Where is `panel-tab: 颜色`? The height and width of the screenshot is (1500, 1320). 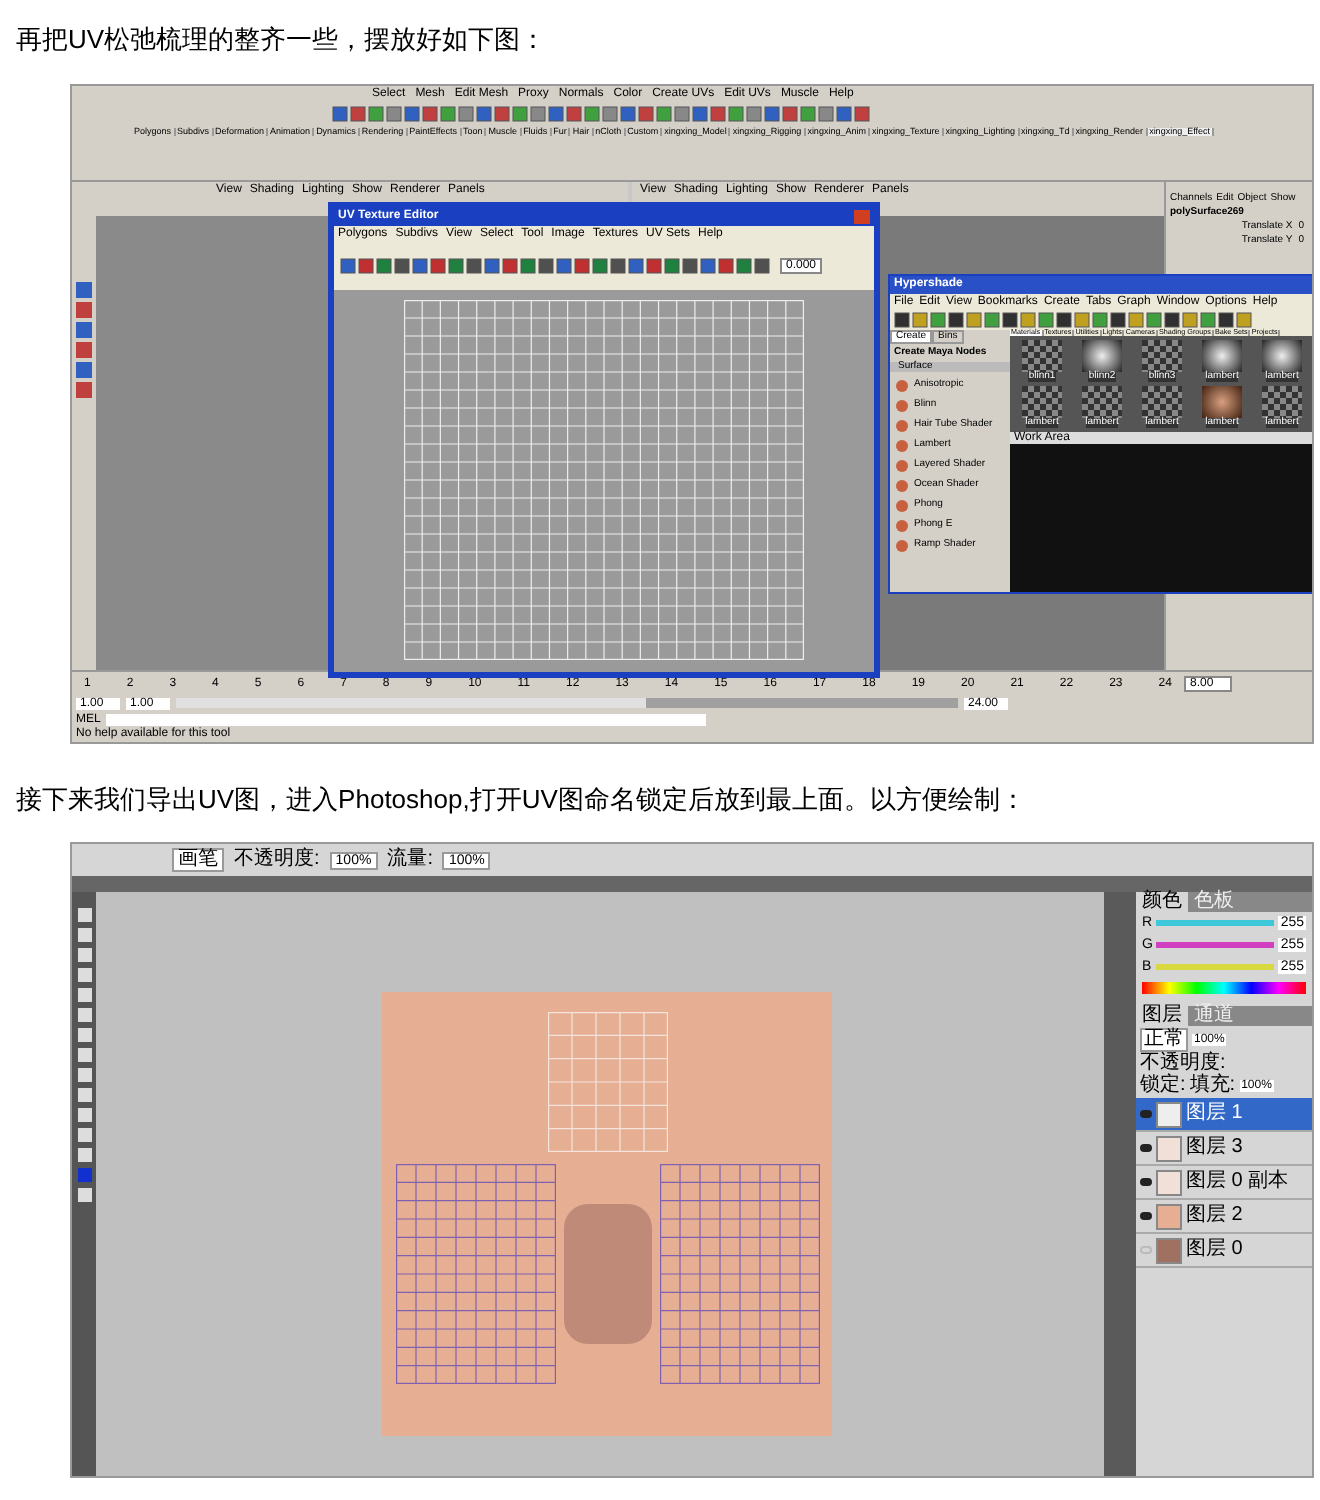 panel-tab: 颜色 is located at coordinates (1162, 902).